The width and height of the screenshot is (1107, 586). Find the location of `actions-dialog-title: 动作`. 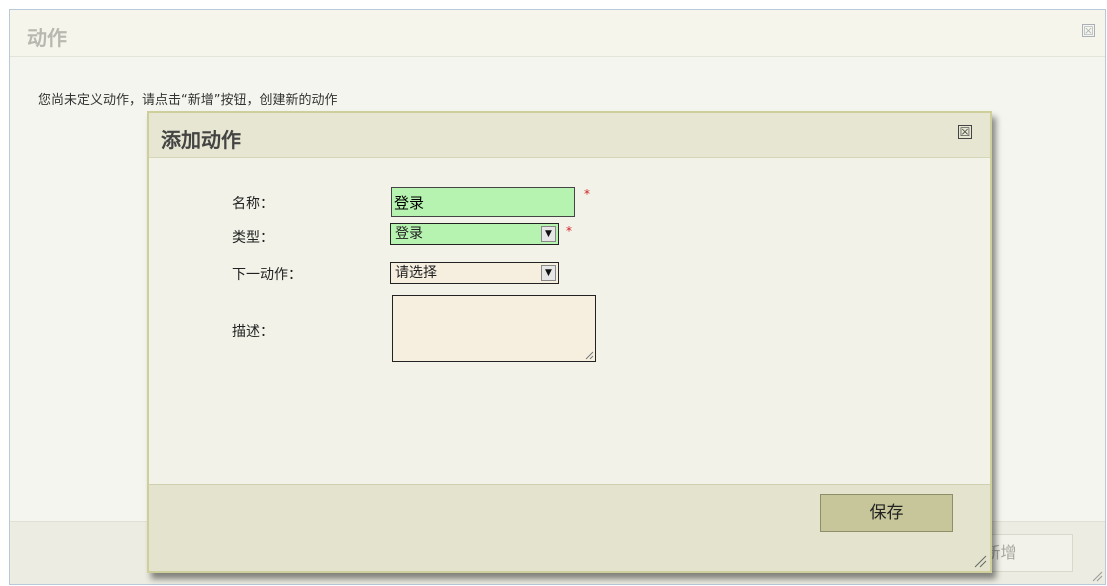

actions-dialog-title: 动作 is located at coordinates (47, 38).